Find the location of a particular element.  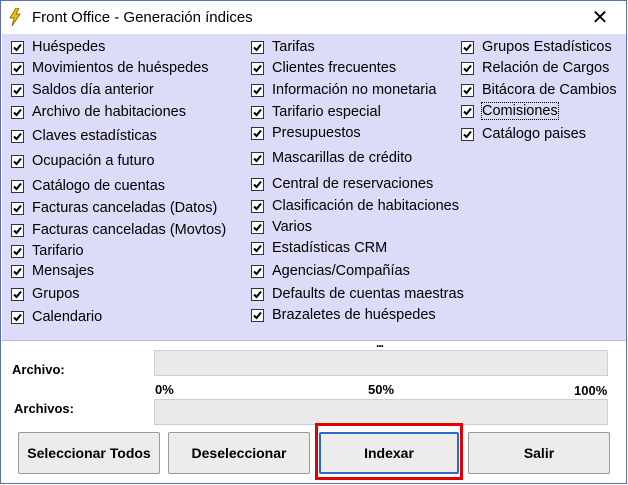

checkbox-item: Clientes frecuentes is located at coordinates (323, 68).